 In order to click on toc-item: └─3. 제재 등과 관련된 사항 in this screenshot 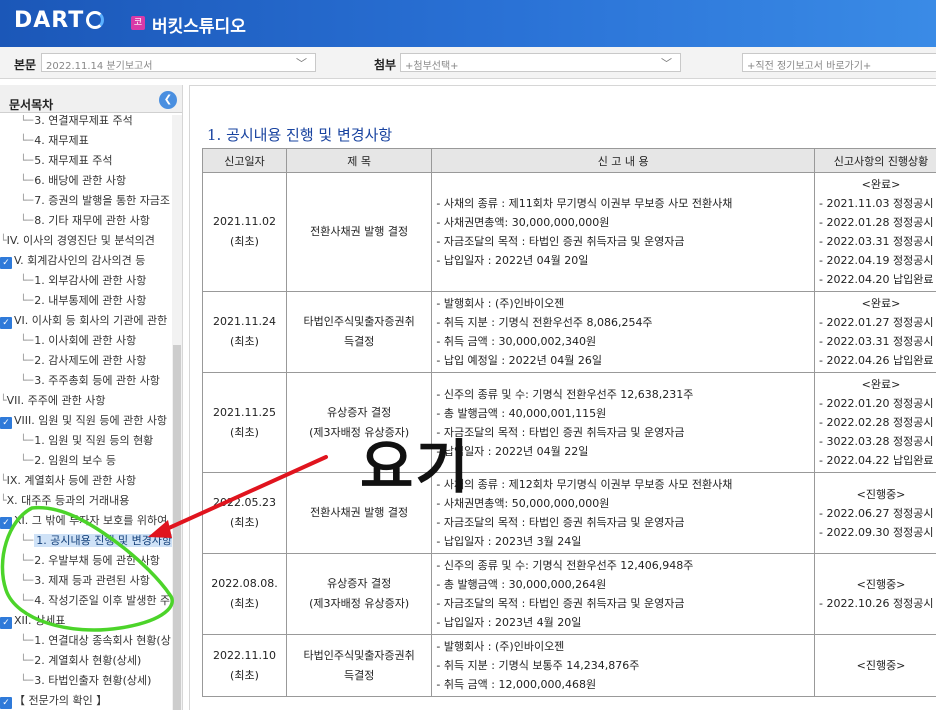, I will do `click(85, 581)`.